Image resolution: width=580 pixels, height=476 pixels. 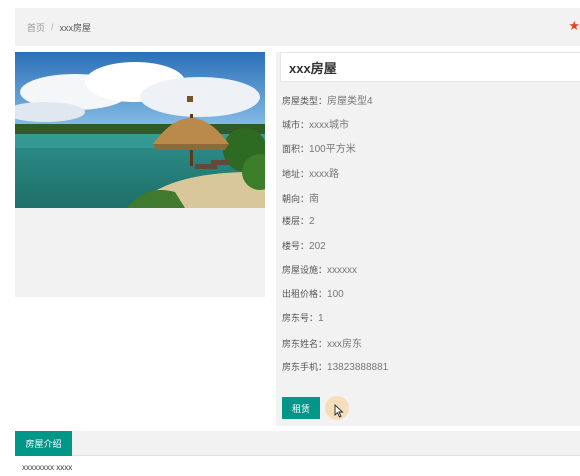 I want to click on cursor-icon, so click(x=339, y=413).